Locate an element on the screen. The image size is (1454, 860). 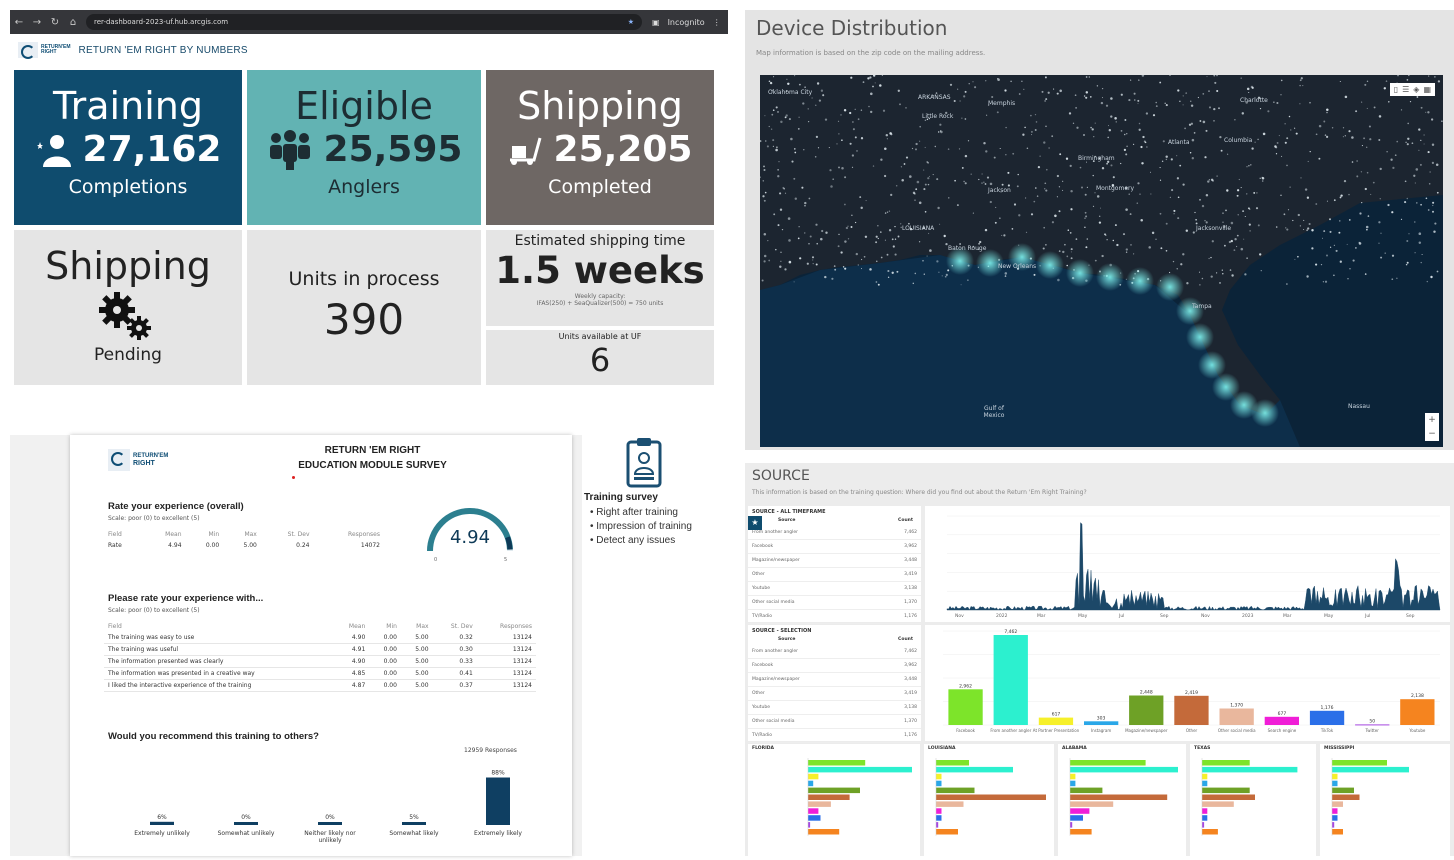
table-row: From another angler 7,462 is located at coordinates (834, 533).